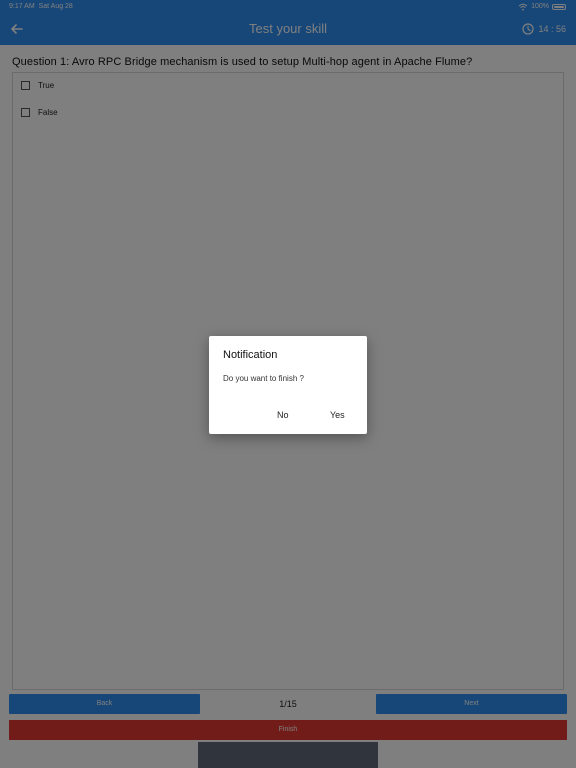 Image resolution: width=576 pixels, height=768 pixels. Describe the element at coordinates (263, 378) in the screenshot. I see `dialog-message: Do you want to finish ?` at that location.